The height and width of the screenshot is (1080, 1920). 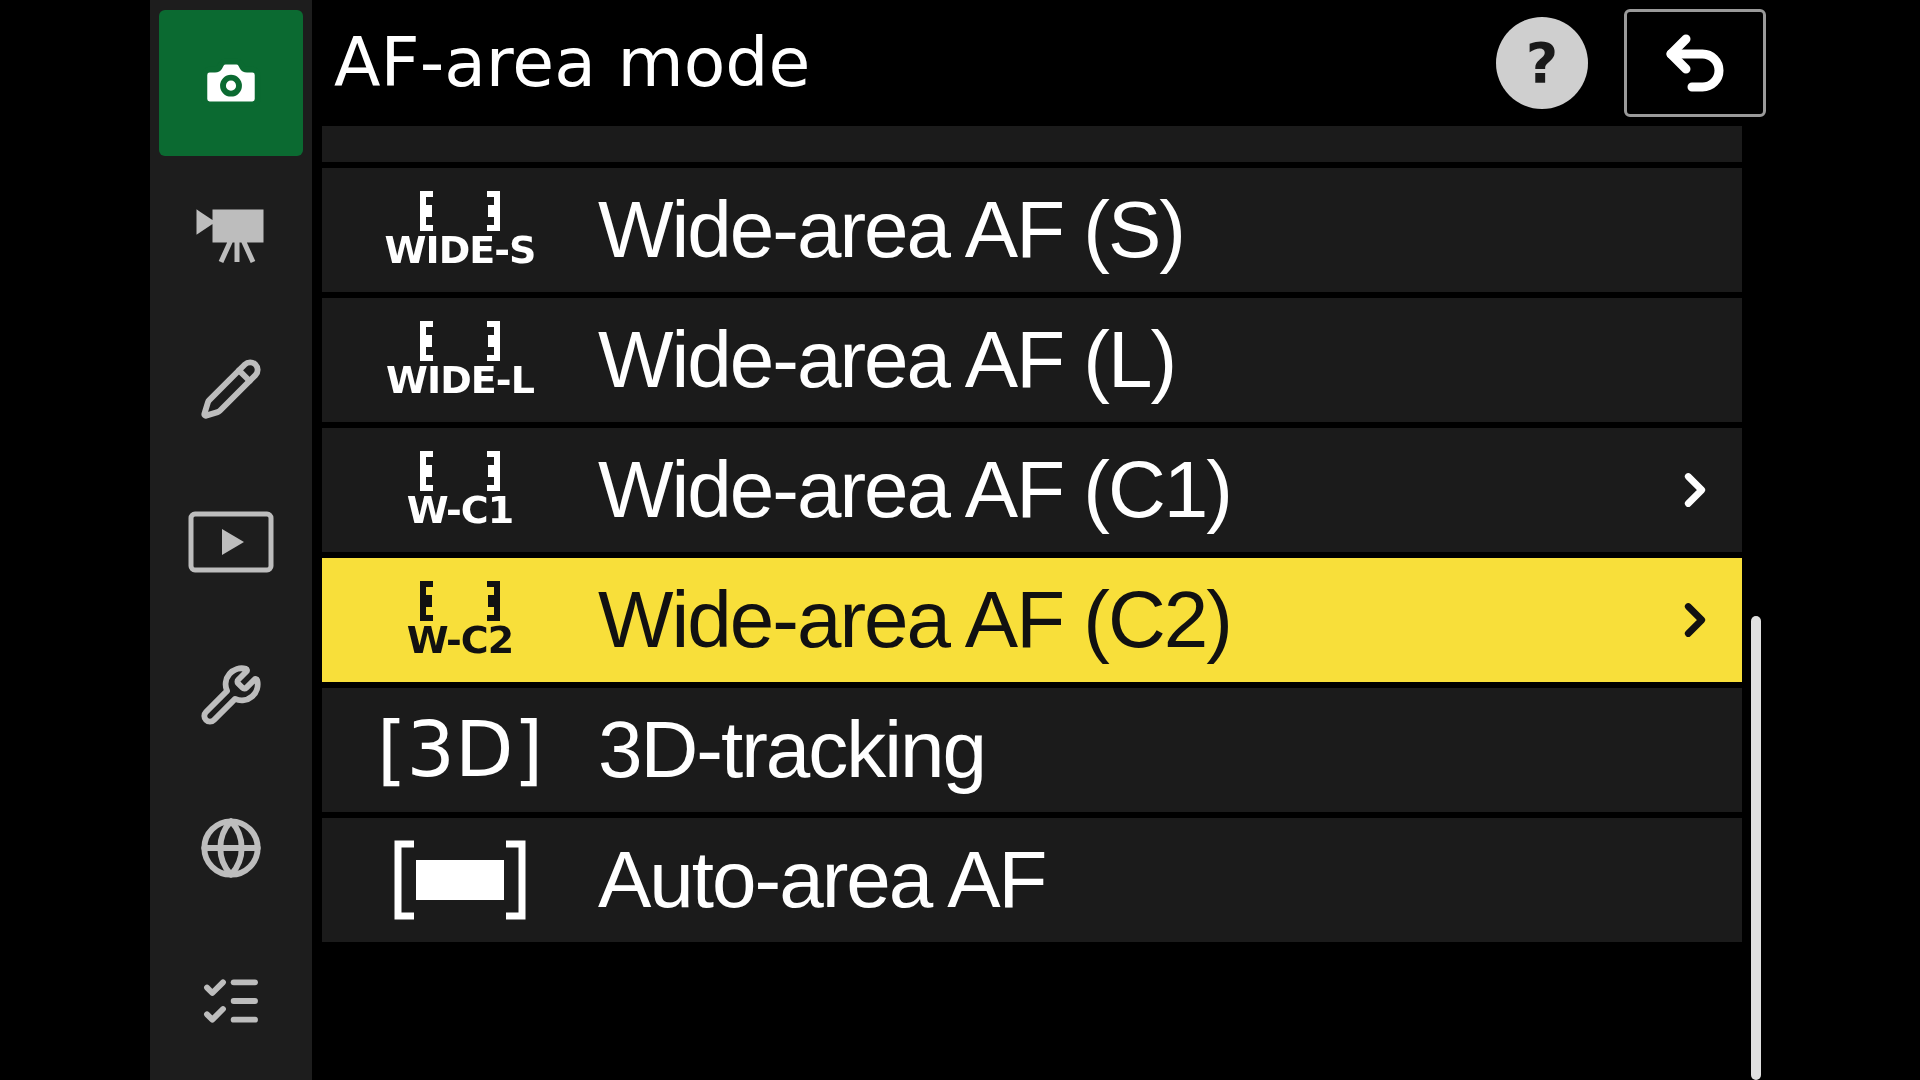 I want to click on menu-item: Auto-area AF, so click(x=1032, y=880).